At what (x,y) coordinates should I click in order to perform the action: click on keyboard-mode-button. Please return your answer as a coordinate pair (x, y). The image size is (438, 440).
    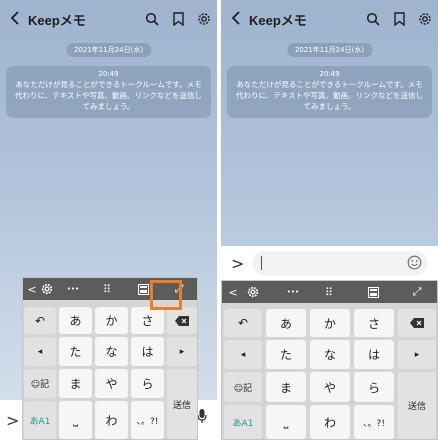
    Looking at the image, I should click on (373, 292).